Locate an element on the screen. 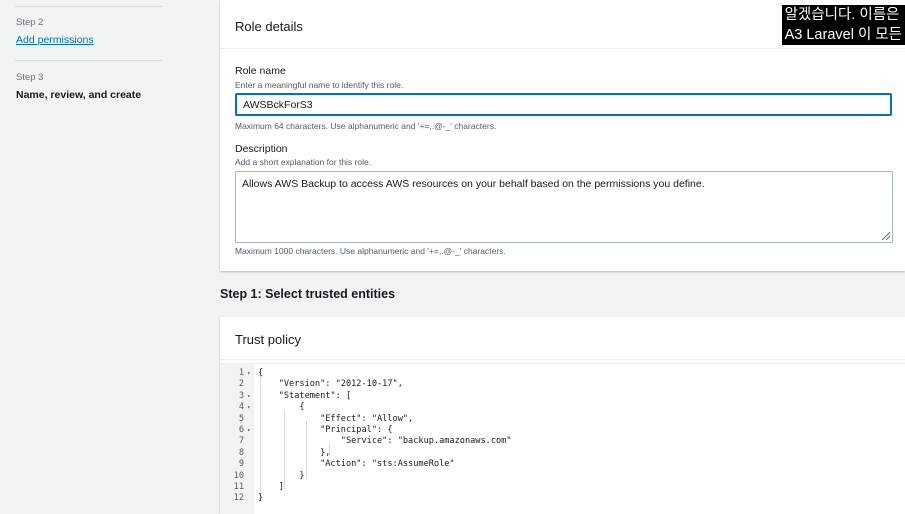  step3-caption: Step 3 is located at coordinates (30, 77).